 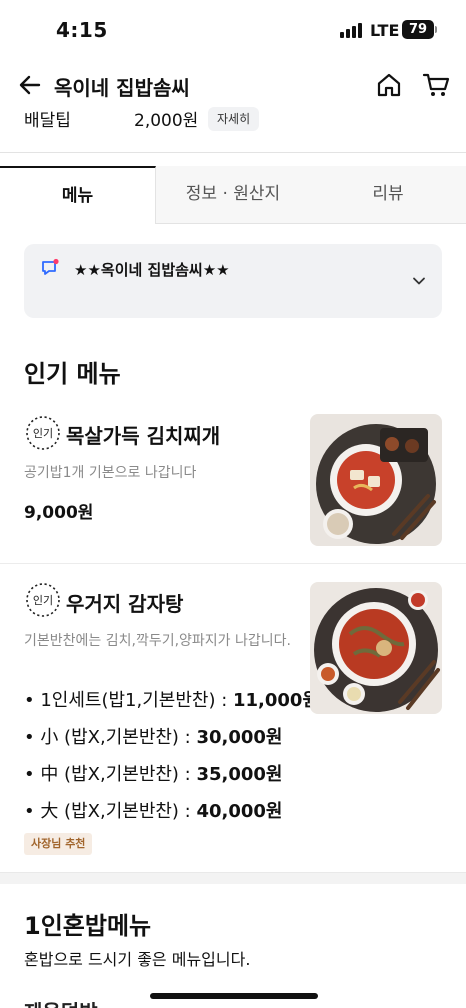 What do you see at coordinates (153, 774) in the screenshot?
I see `price-option: • 中 (밥X,기본반찬) : 35,000원` at bounding box center [153, 774].